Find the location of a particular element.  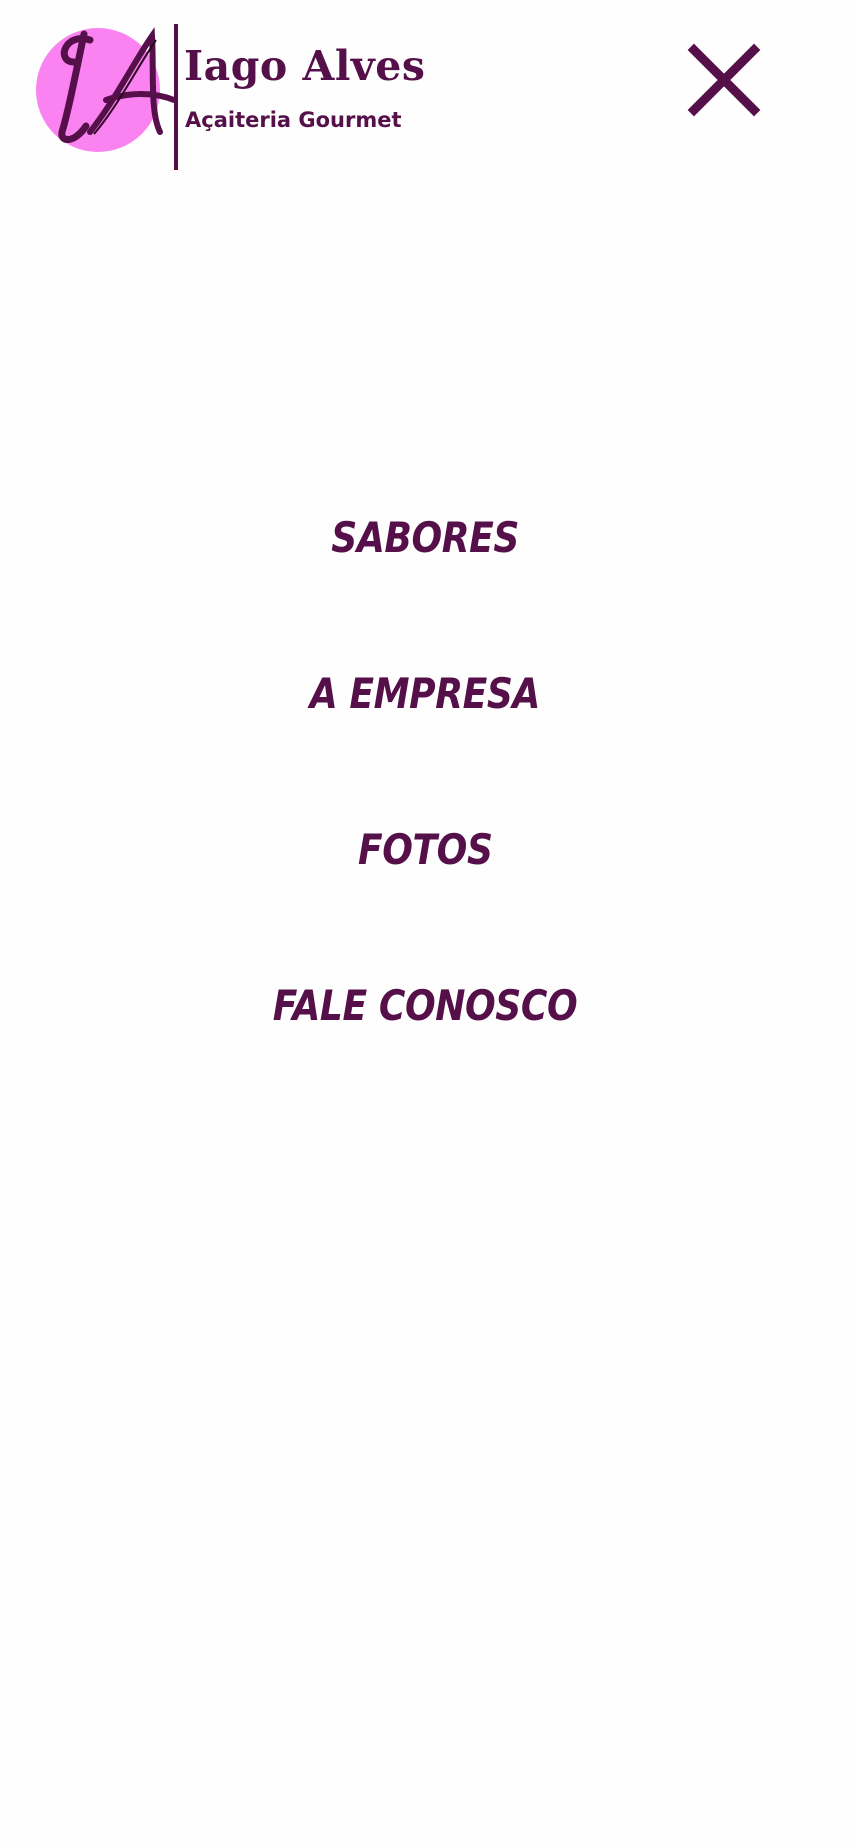

close-icon is located at coordinates (724, 80).